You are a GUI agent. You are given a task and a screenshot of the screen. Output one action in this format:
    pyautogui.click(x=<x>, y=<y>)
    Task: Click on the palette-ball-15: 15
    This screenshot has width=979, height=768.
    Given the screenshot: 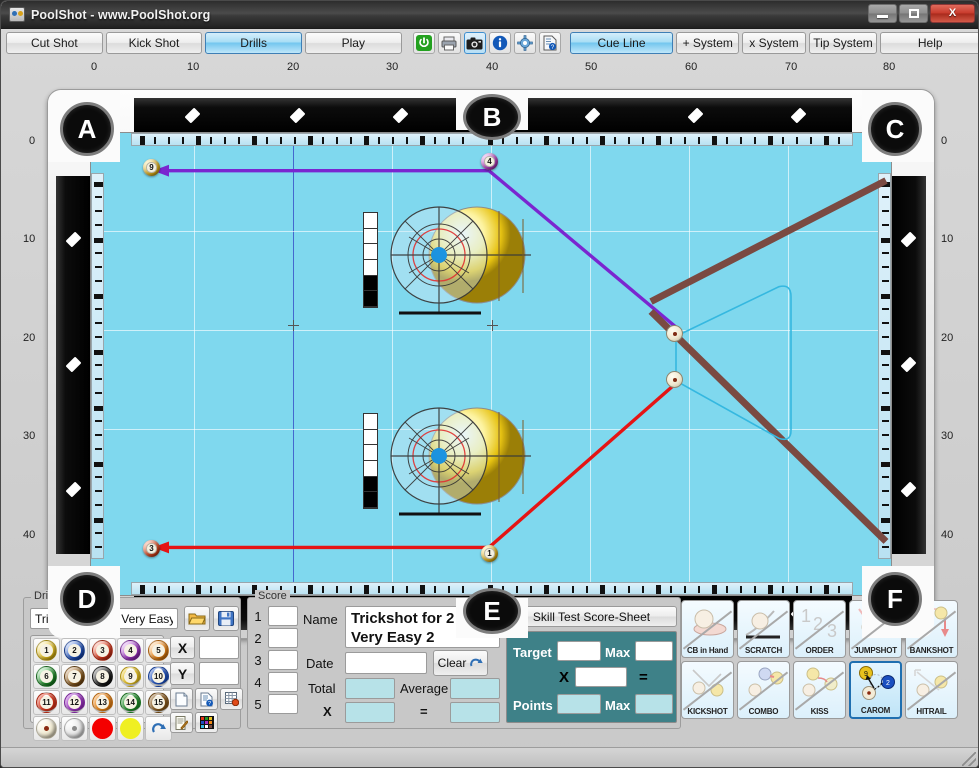 What is the action you would take?
    pyautogui.click(x=158, y=702)
    